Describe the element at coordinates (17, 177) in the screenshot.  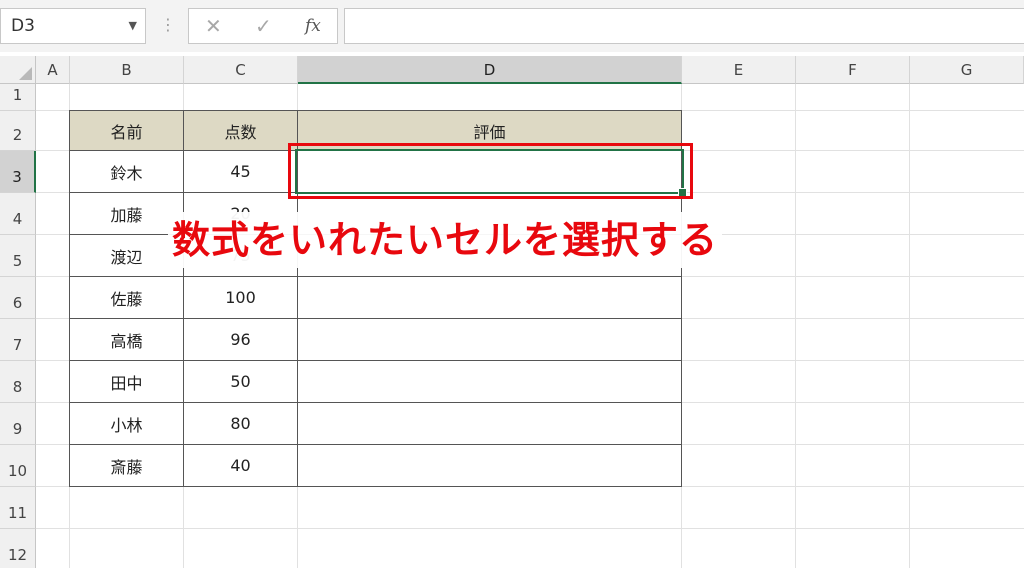
I see `row-number: 3` at that location.